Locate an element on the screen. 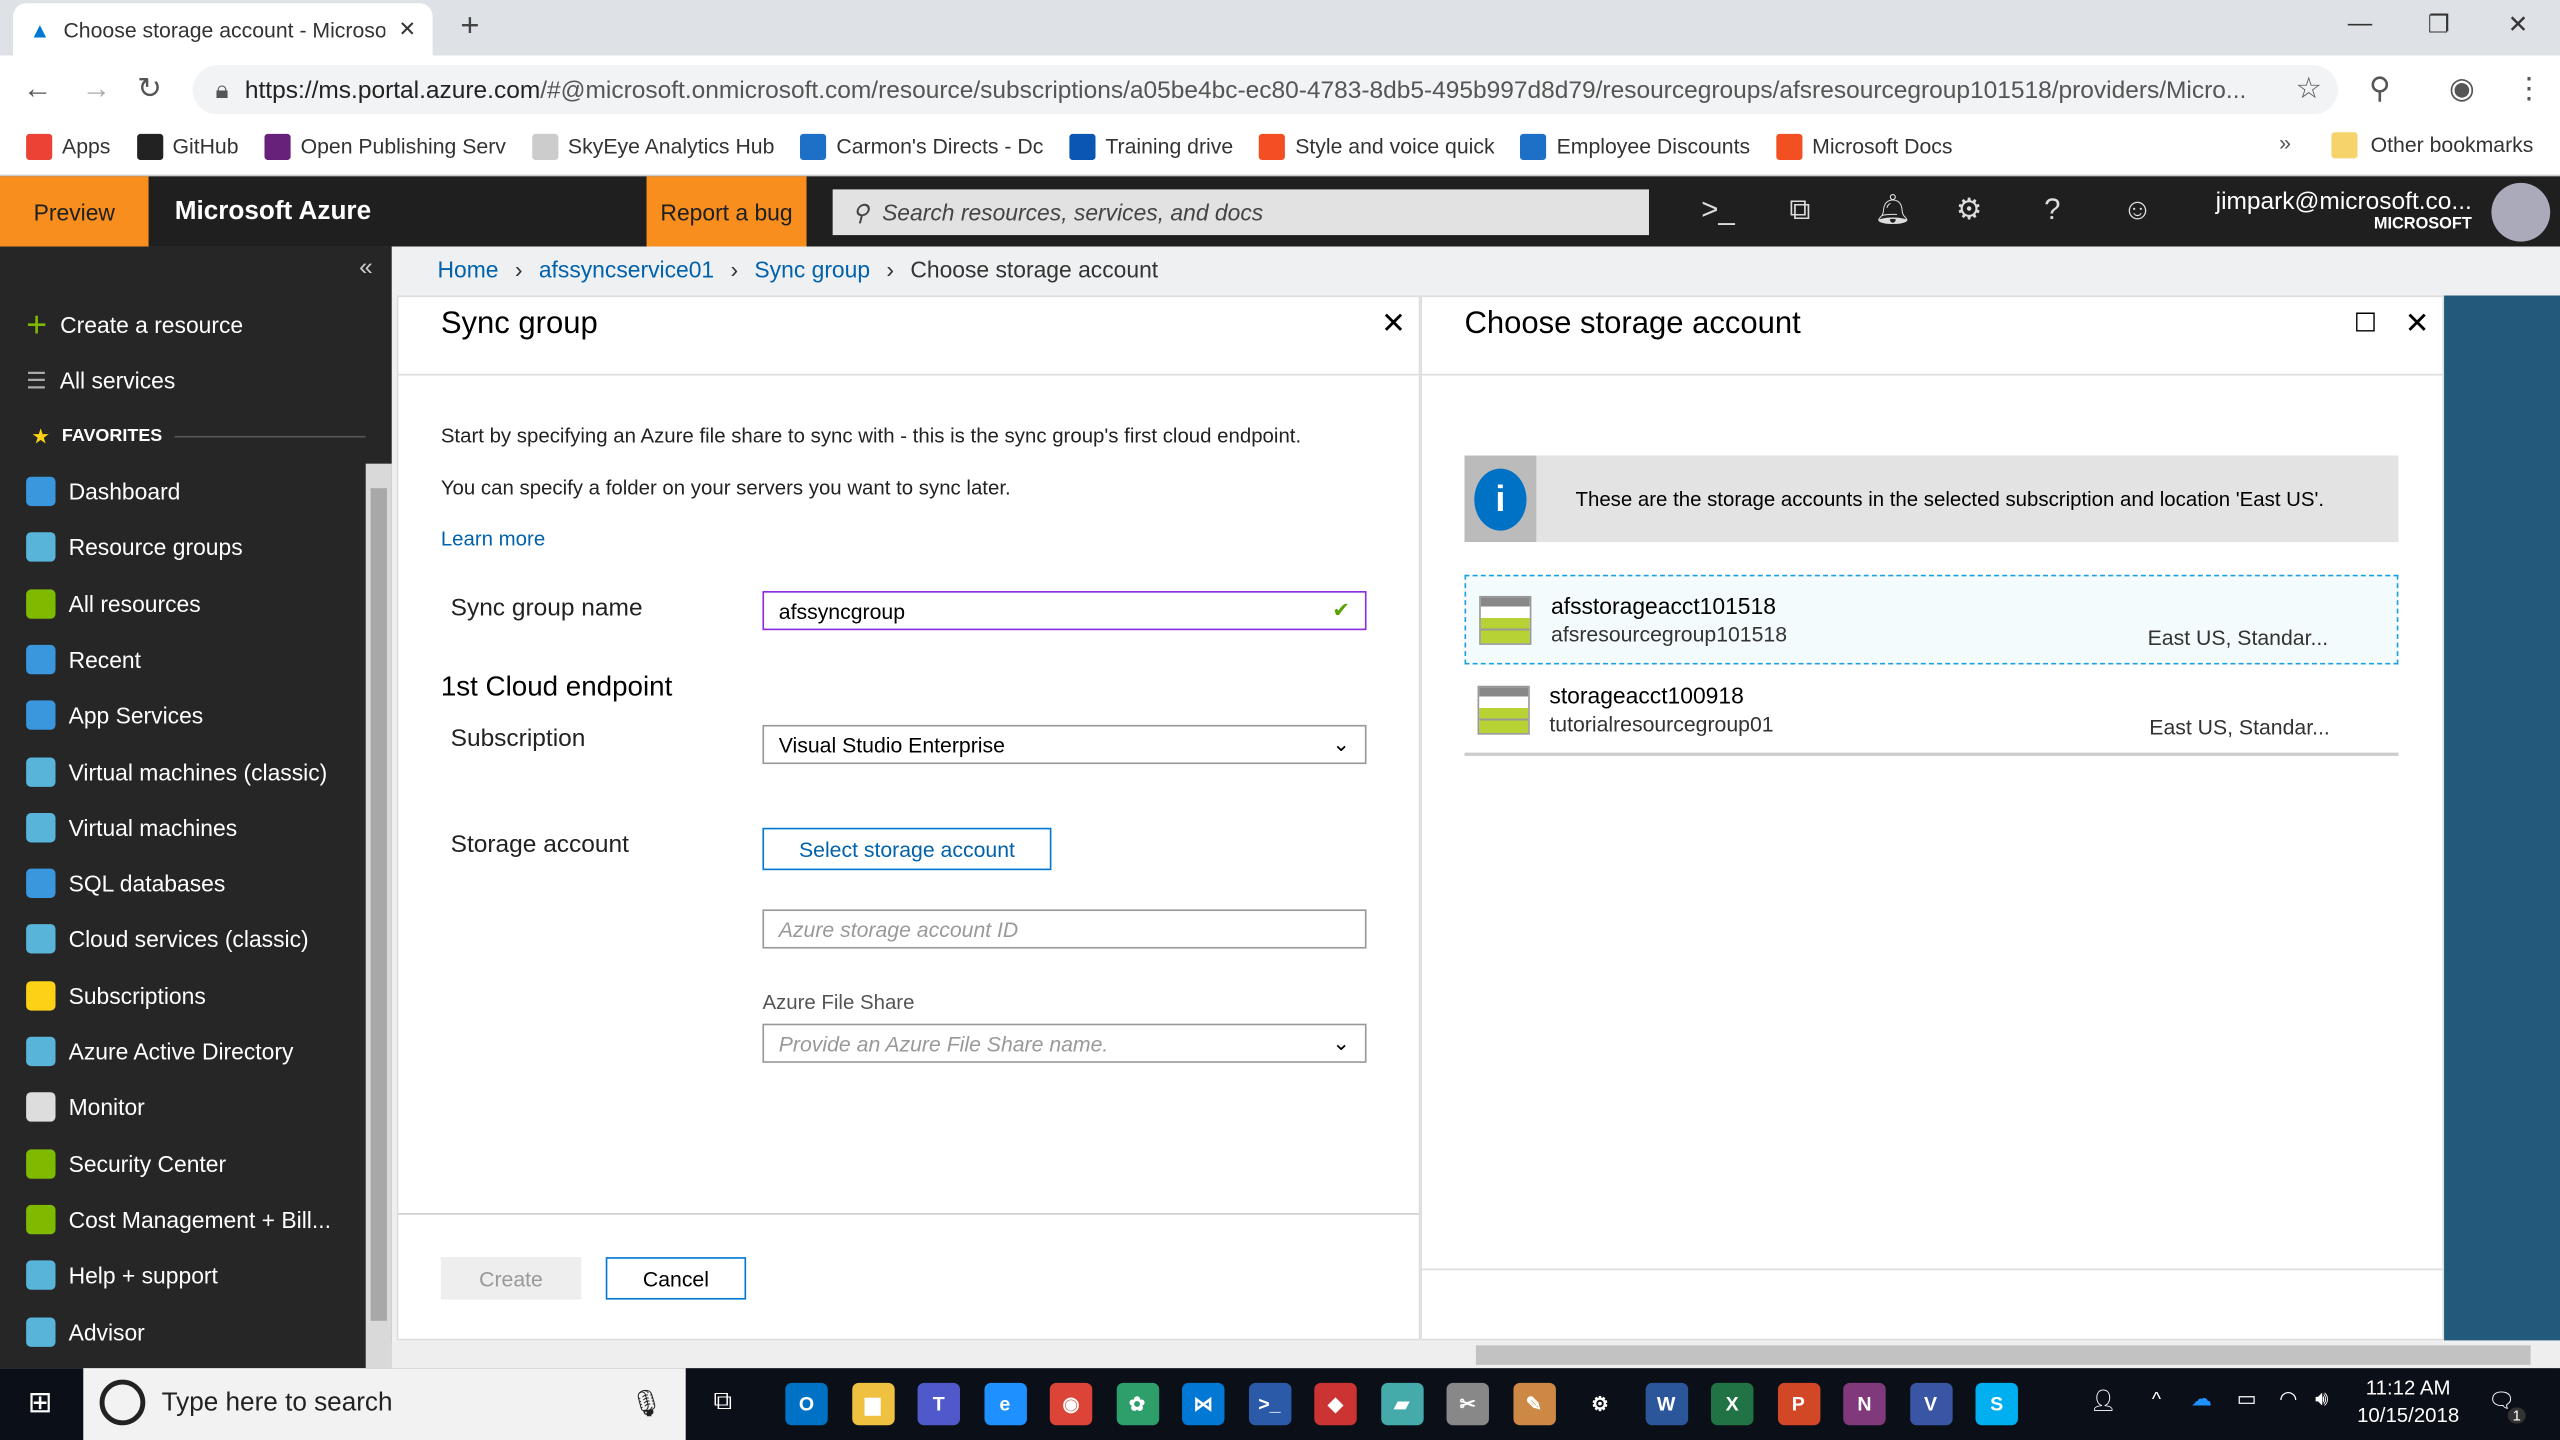  subscription-select: Visual Studio Enterprise ⌄ is located at coordinates (1064, 744).